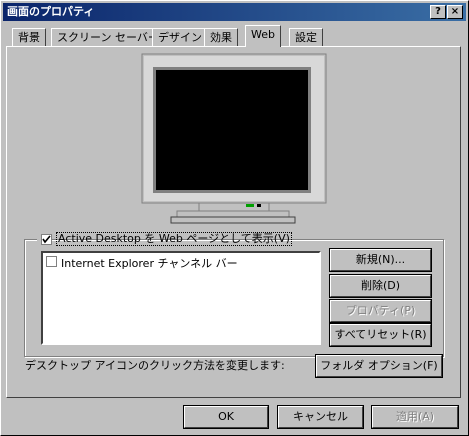  What do you see at coordinates (29, 37) in the screenshot?
I see `tab-background: 背景` at bounding box center [29, 37].